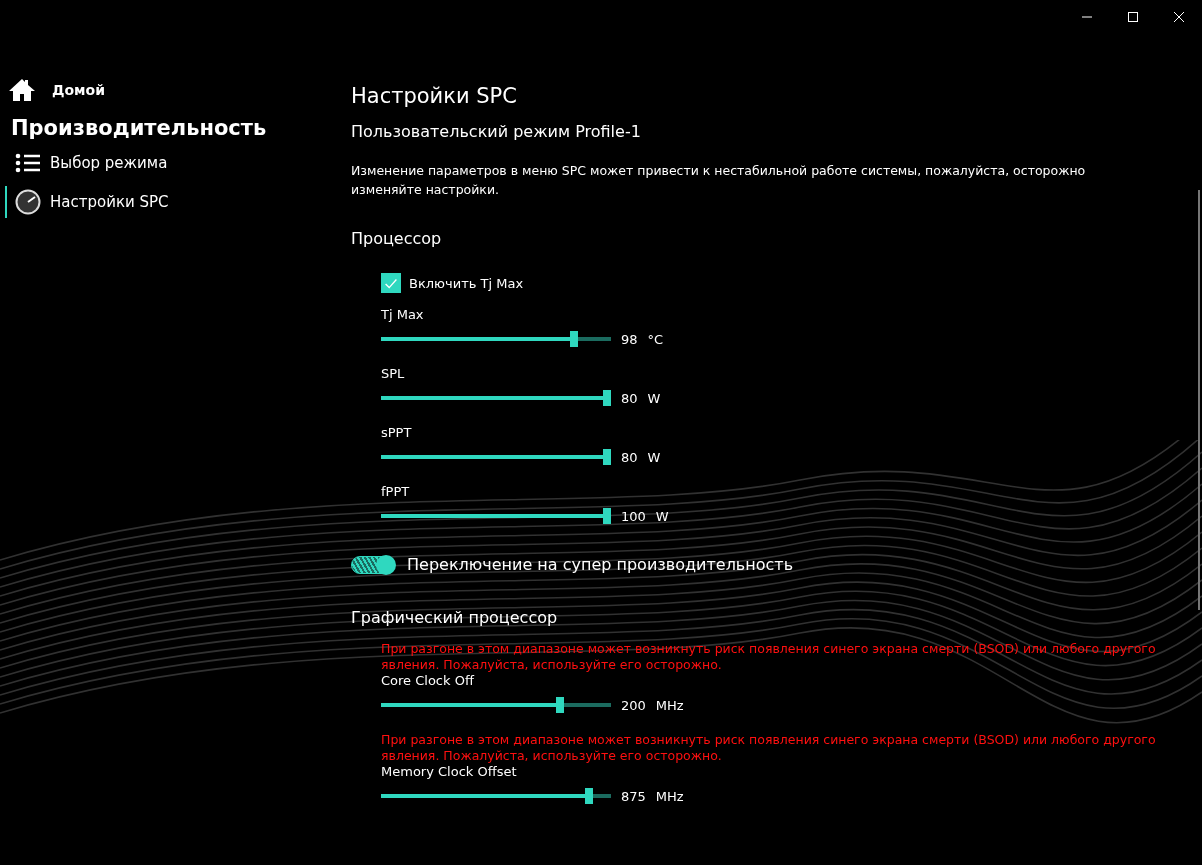 The width and height of the screenshot is (1202, 865). What do you see at coordinates (403, 314) in the screenshot?
I see `slider-label: Tj Max` at bounding box center [403, 314].